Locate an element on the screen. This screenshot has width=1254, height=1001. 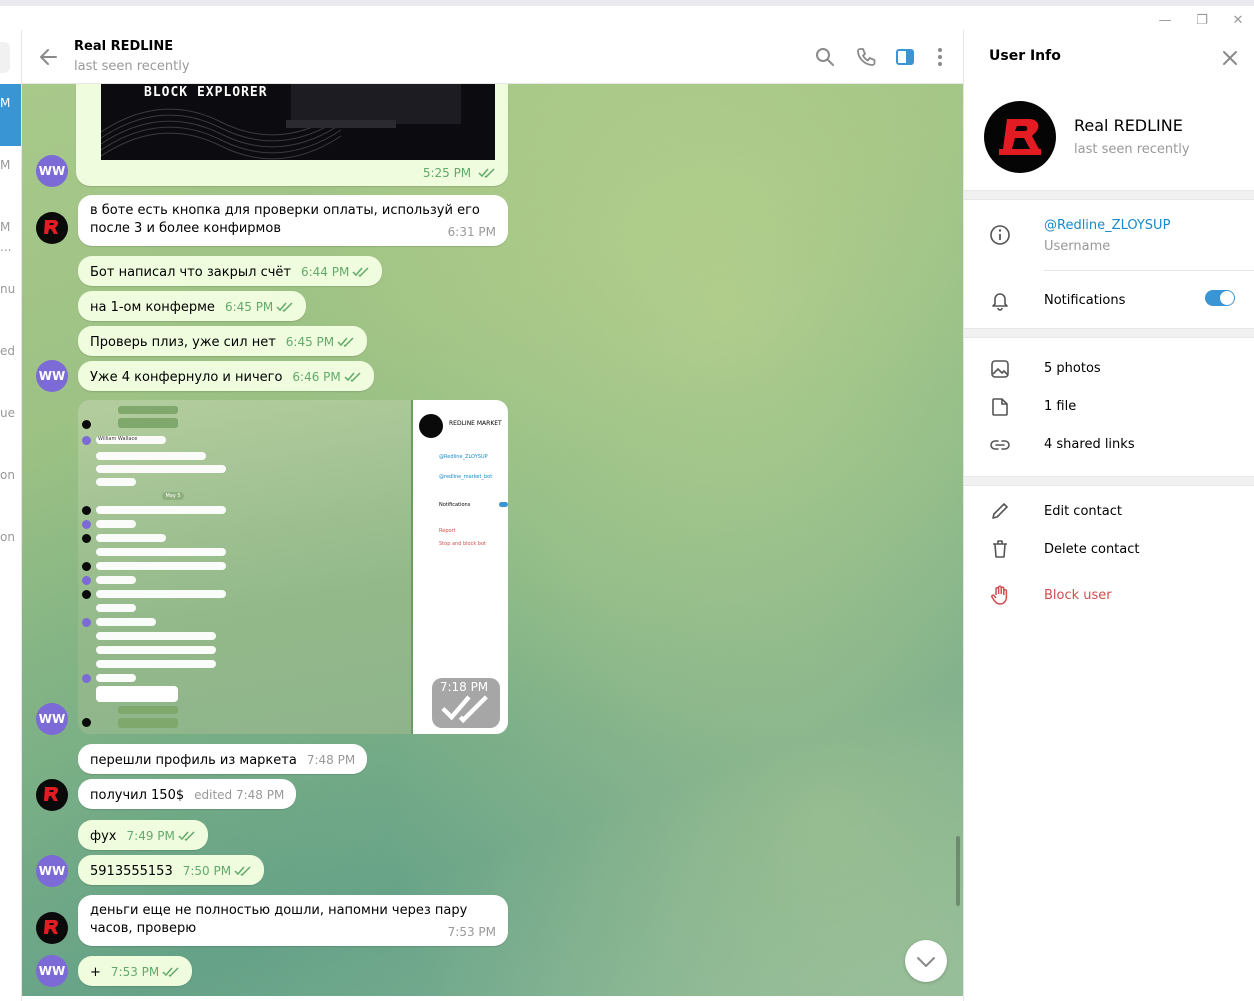
message-bubble: получил 150$ edited 7:48 PM is located at coordinates (187, 794).